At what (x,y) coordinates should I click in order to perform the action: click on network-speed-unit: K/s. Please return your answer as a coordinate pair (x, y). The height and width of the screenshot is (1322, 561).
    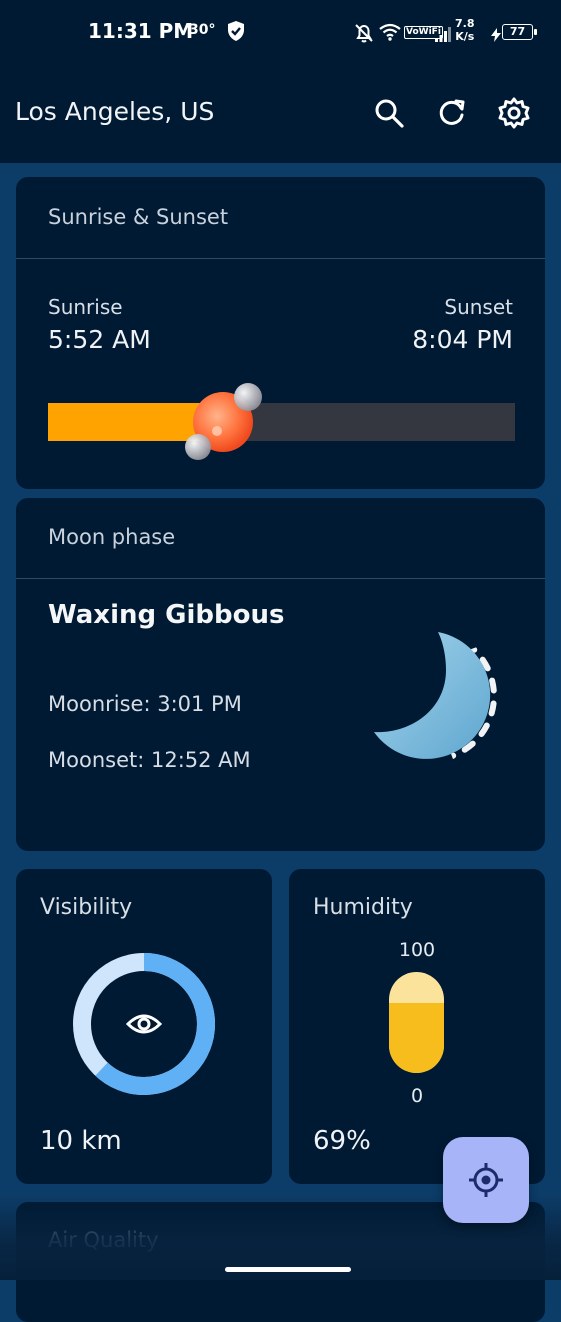
    Looking at the image, I should click on (465, 36).